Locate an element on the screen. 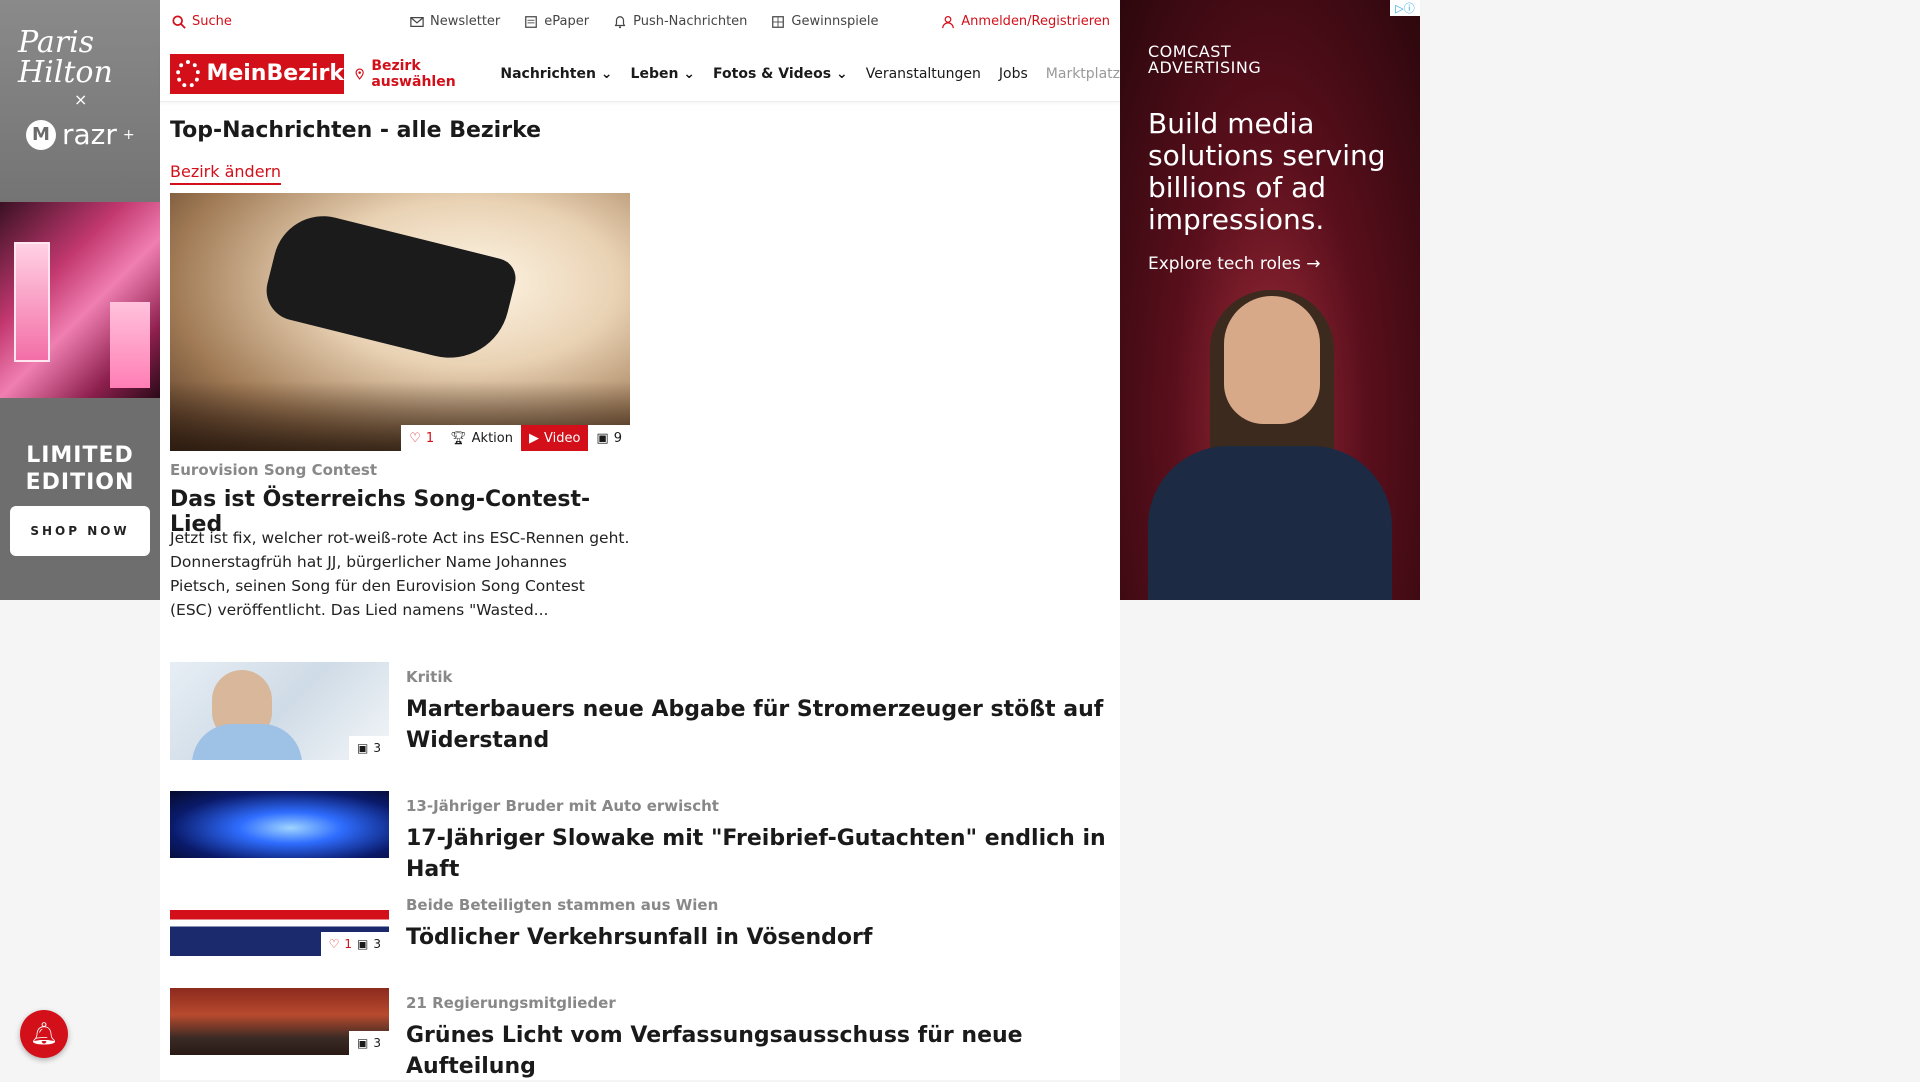 This screenshot has height=1082, width=1920. epaper-label: ePaper is located at coordinates (567, 21).